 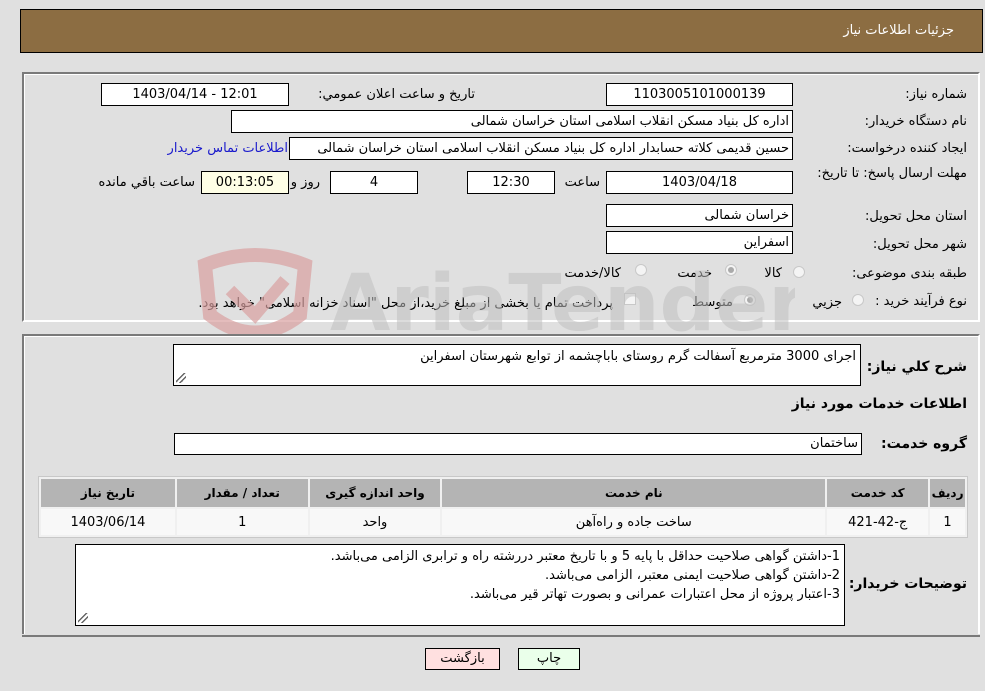 What do you see at coordinates (242, 522) in the screenshot?
I see `cell-quantity: 1` at bounding box center [242, 522].